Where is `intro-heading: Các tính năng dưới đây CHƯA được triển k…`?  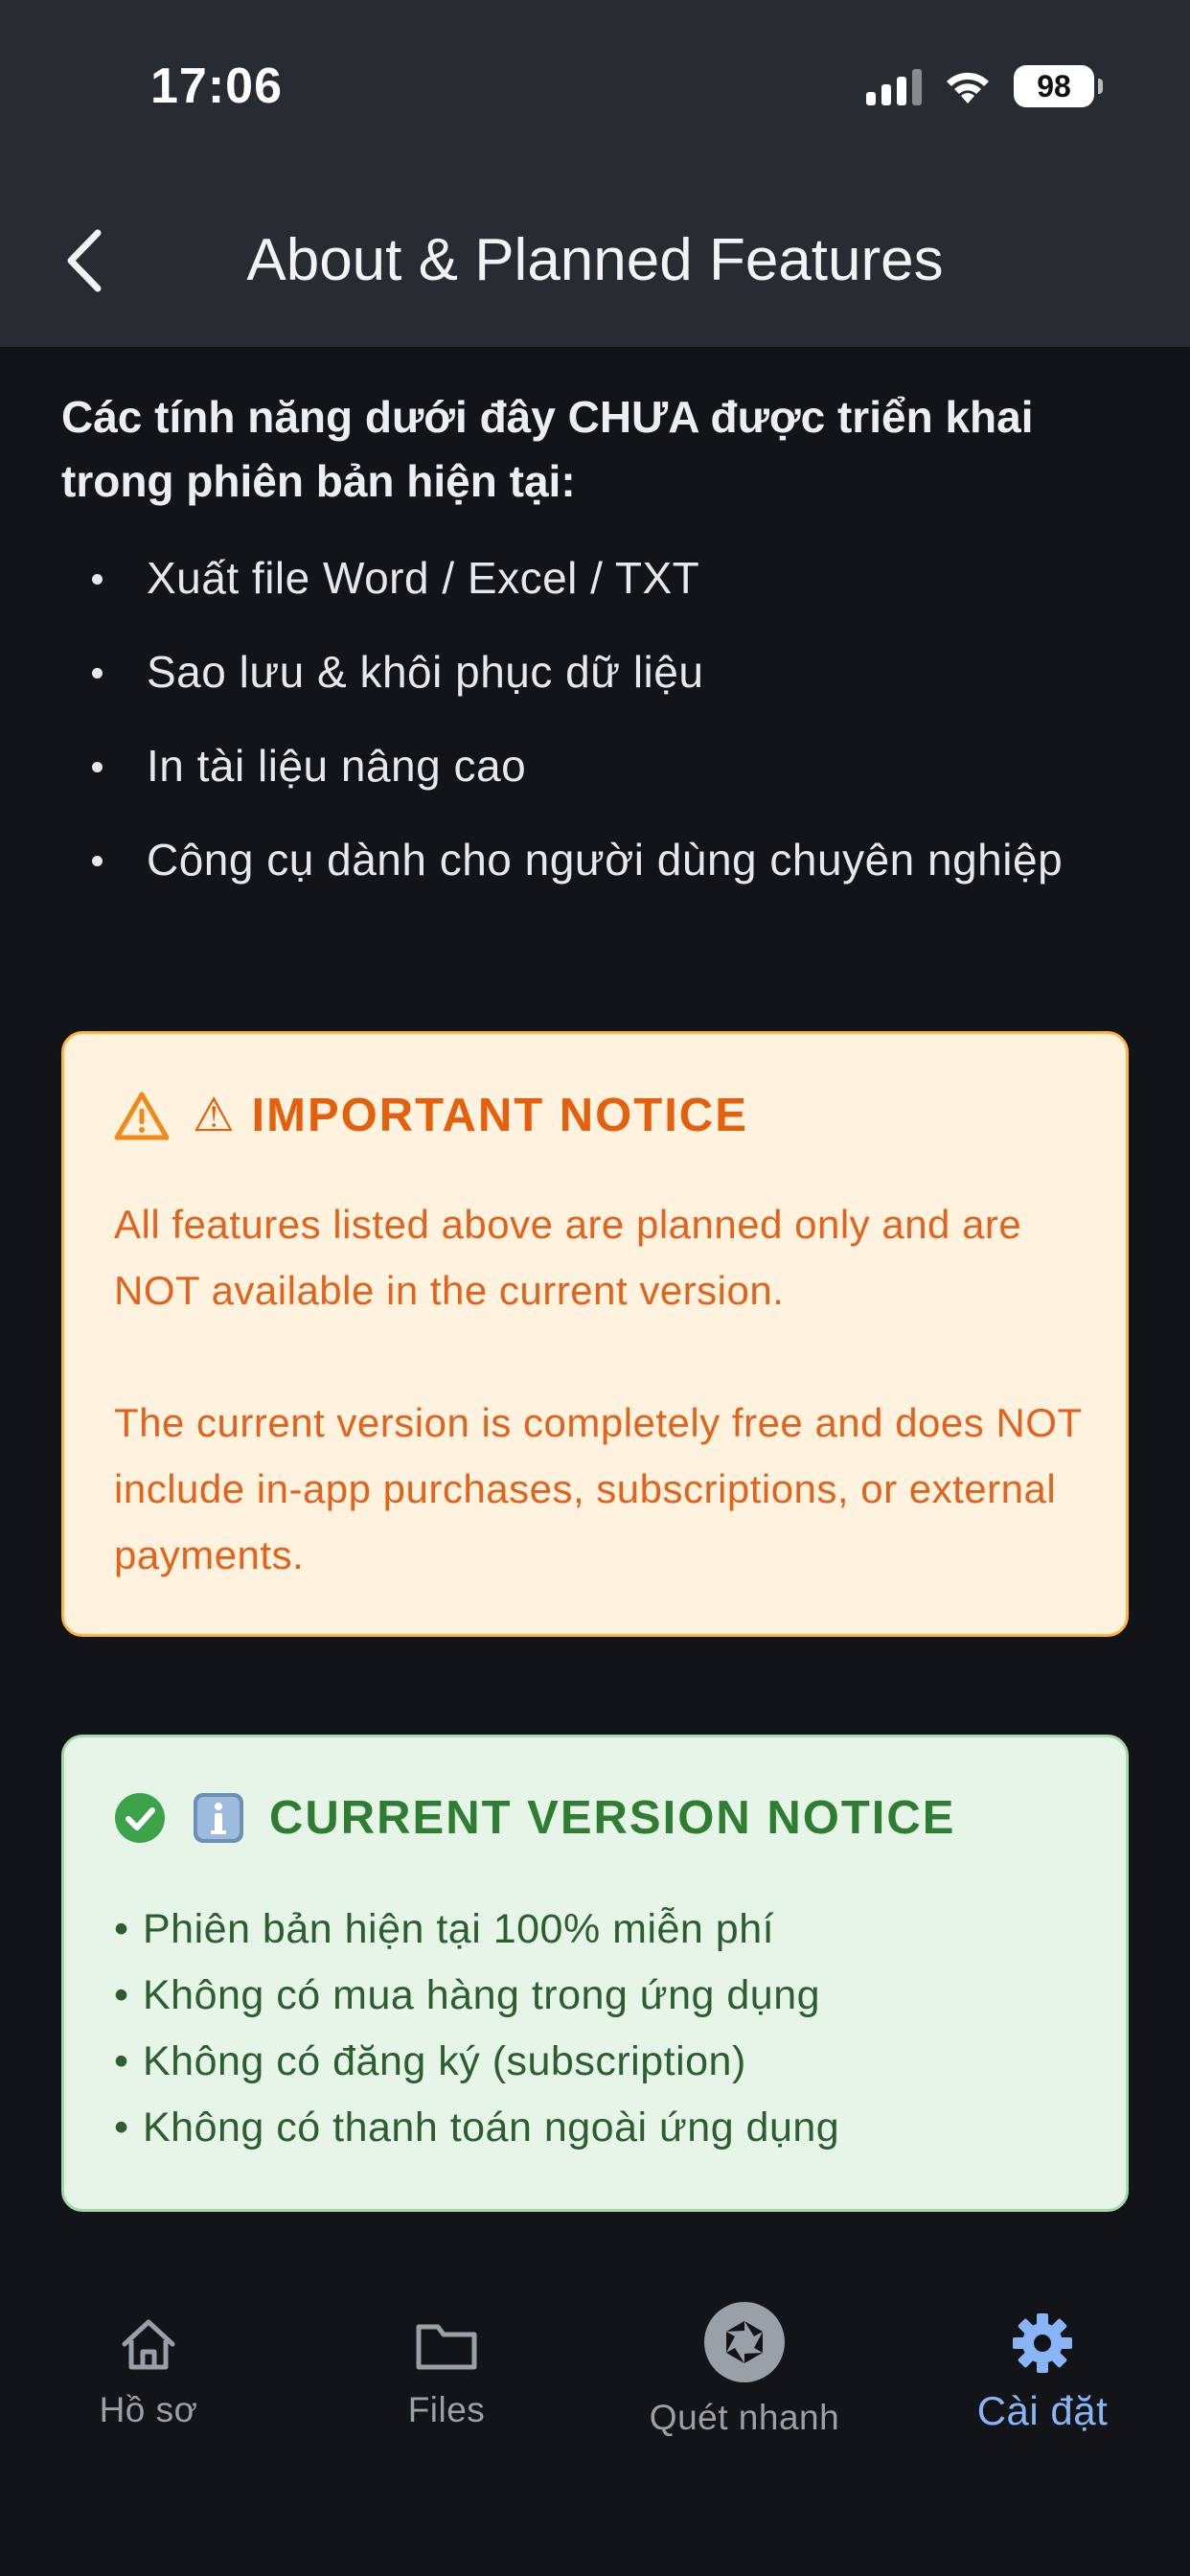 intro-heading: Các tính năng dưới đây CHƯA được triển k… is located at coordinates (547, 449).